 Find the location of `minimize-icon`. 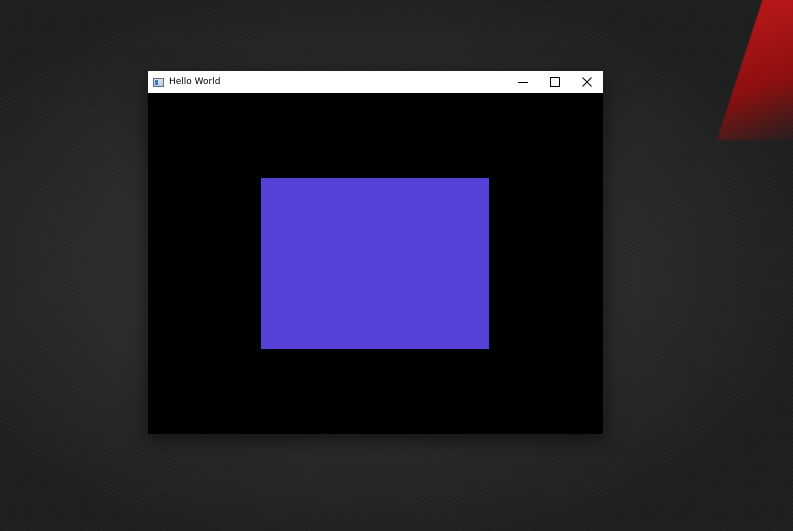

minimize-icon is located at coordinates (523, 82).